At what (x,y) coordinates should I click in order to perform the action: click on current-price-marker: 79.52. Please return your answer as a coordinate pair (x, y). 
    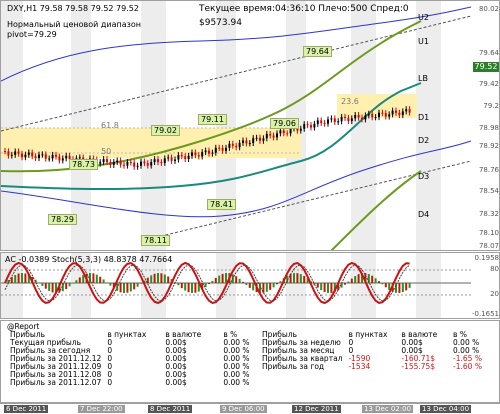
    Looking at the image, I should click on (486, 67).